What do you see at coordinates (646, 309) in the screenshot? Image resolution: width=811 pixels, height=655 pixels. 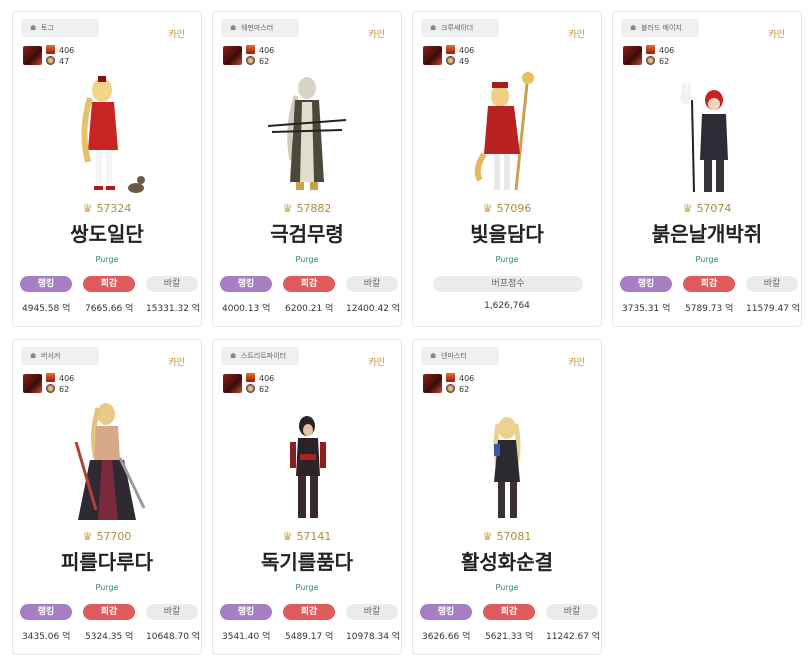 I see `ranking-damage-value: 3735.31 억` at bounding box center [646, 309].